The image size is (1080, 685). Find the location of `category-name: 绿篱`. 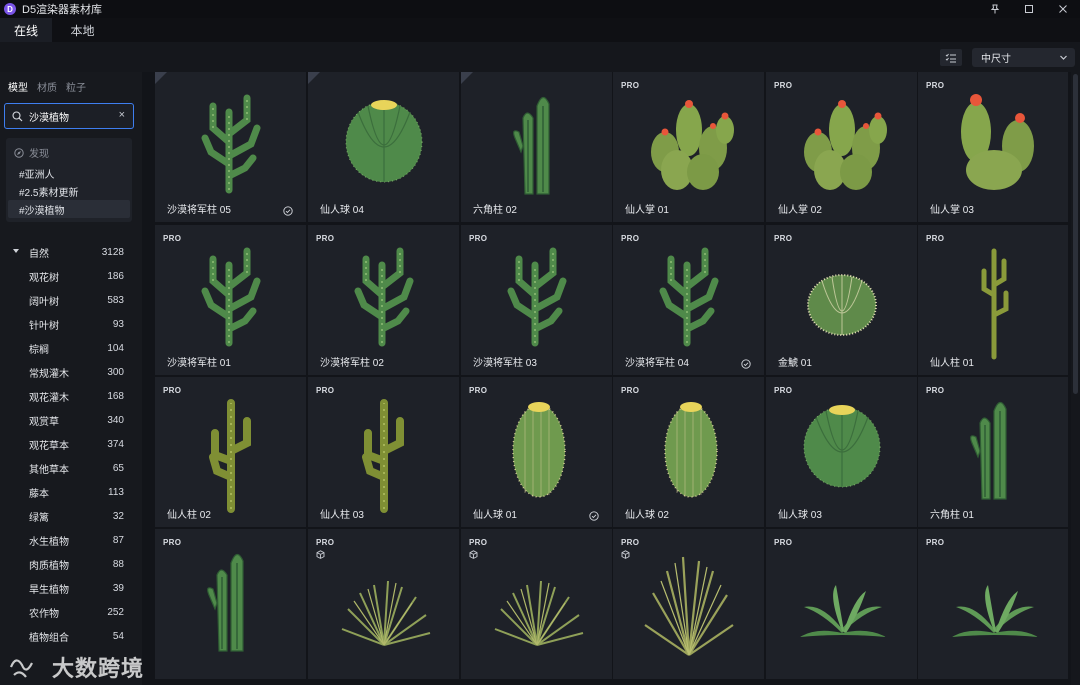

category-name: 绿篱 is located at coordinates (39, 518).